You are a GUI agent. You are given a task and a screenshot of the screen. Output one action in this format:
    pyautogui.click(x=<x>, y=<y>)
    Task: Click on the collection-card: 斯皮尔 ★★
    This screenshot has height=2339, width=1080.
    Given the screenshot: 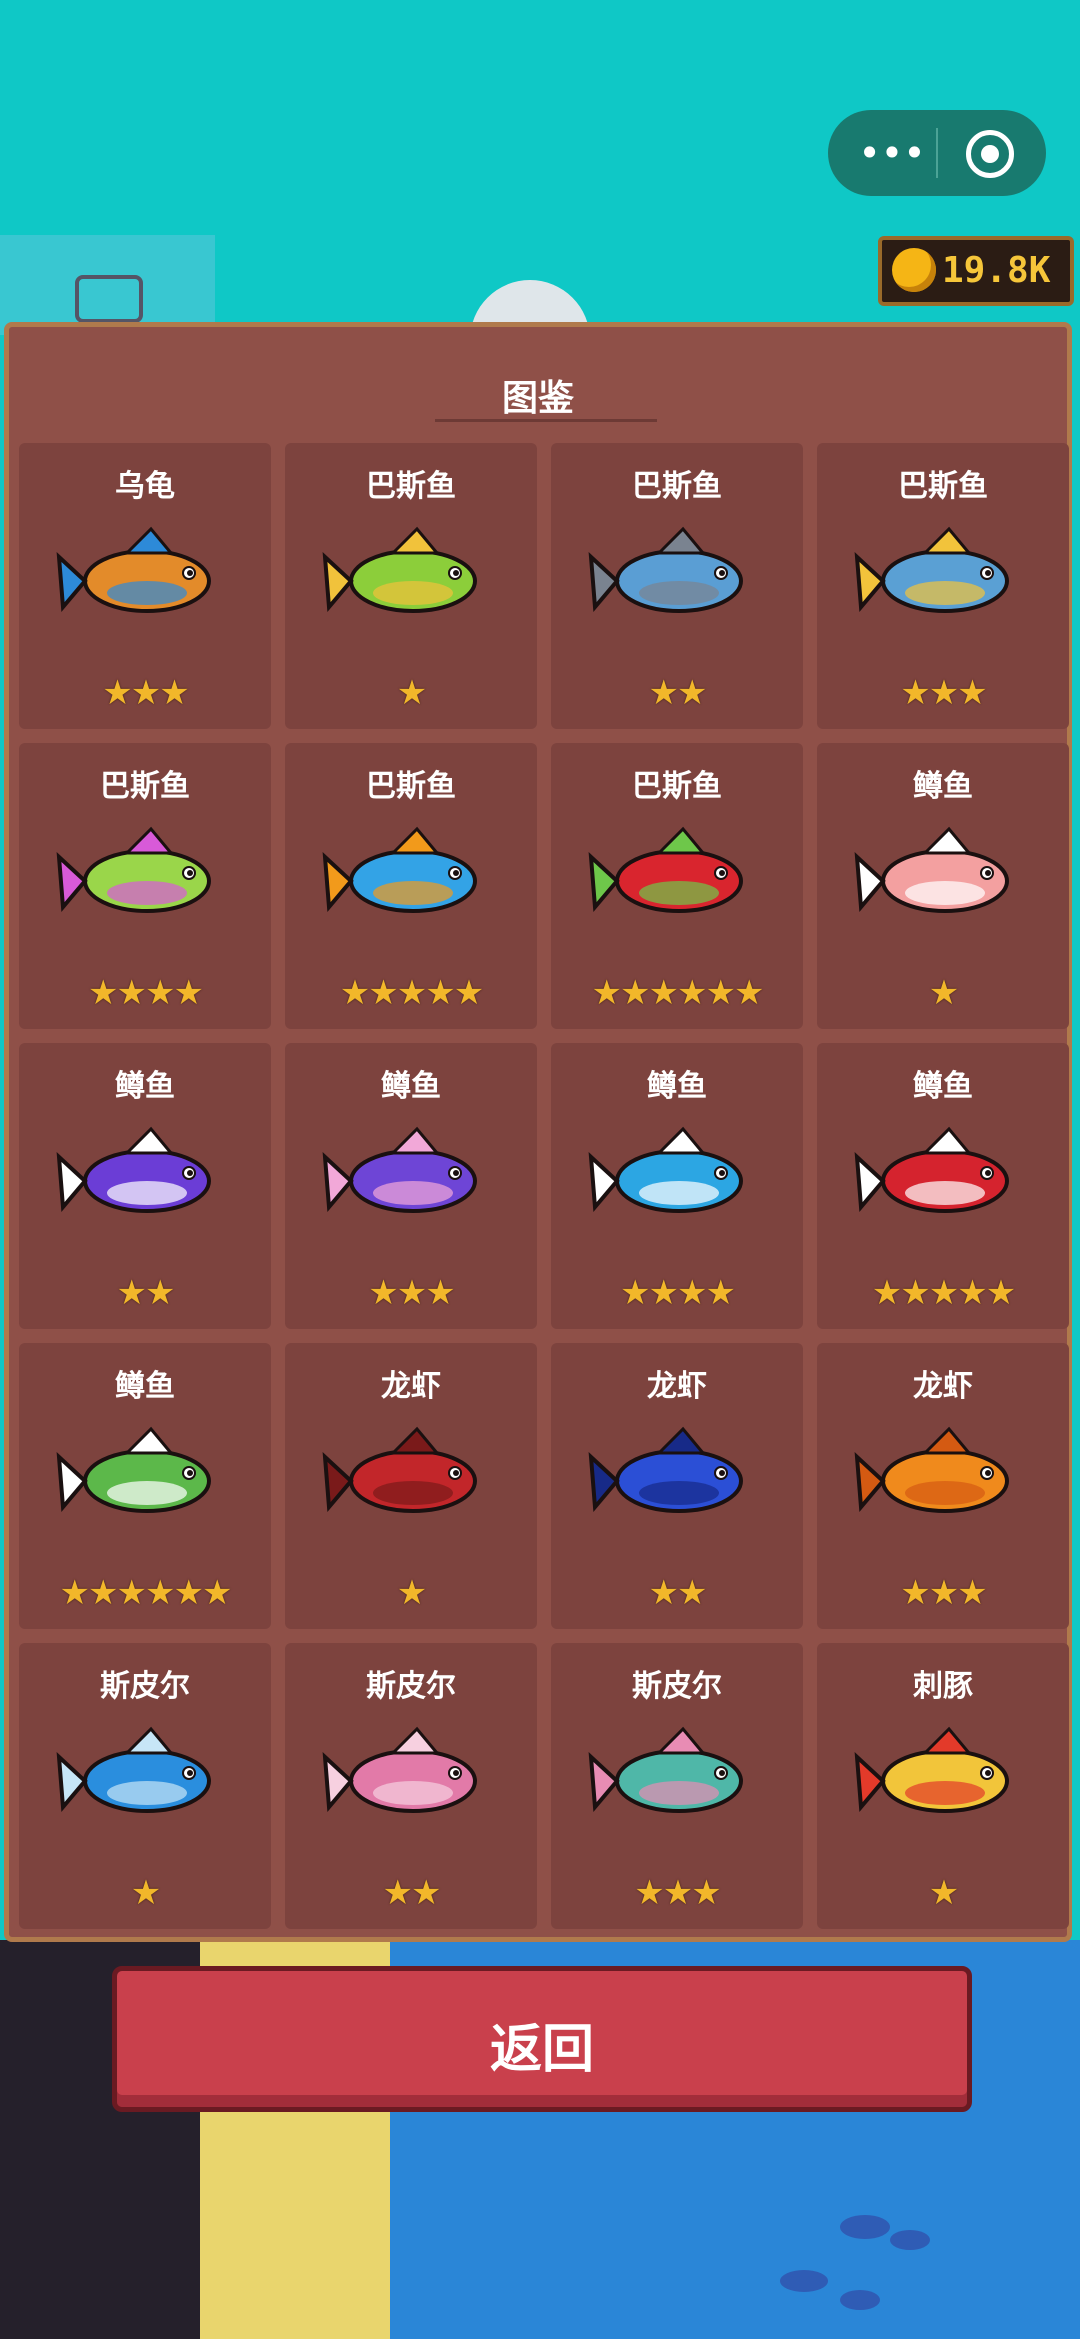 What is the action you would take?
    pyautogui.click(x=411, y=1786)
    